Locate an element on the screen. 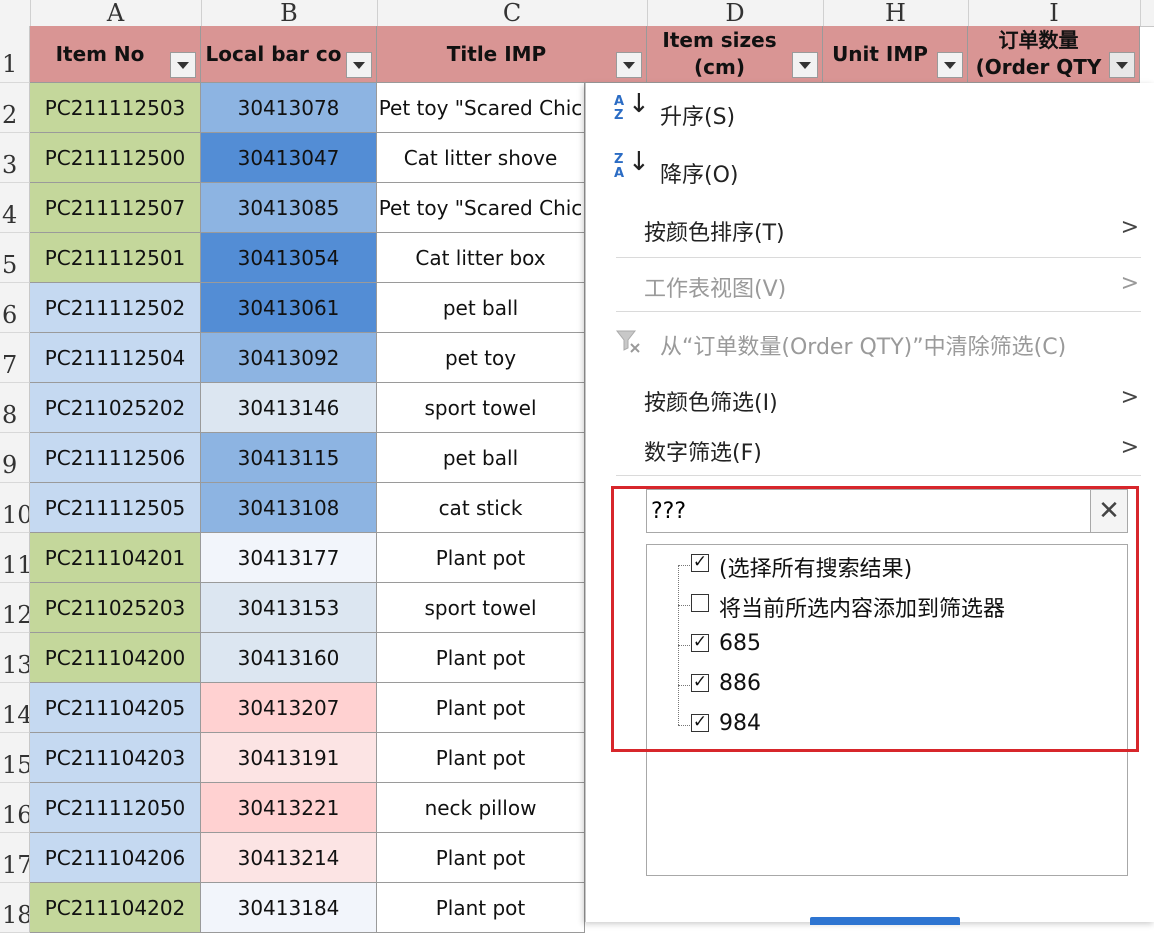 This screenshot has width=1154, height=933. cell-item-no: PC211104206 is located at coordinates (115, 858).